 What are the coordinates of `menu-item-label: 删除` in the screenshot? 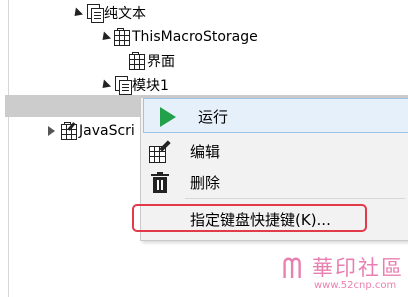 It's located at (205, 183).